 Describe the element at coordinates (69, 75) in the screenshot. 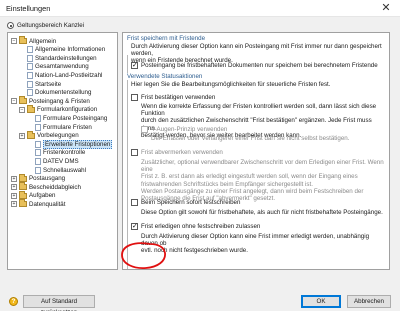

I see `tree-item-label: Nation-Land-Postleitzahl` at that location.